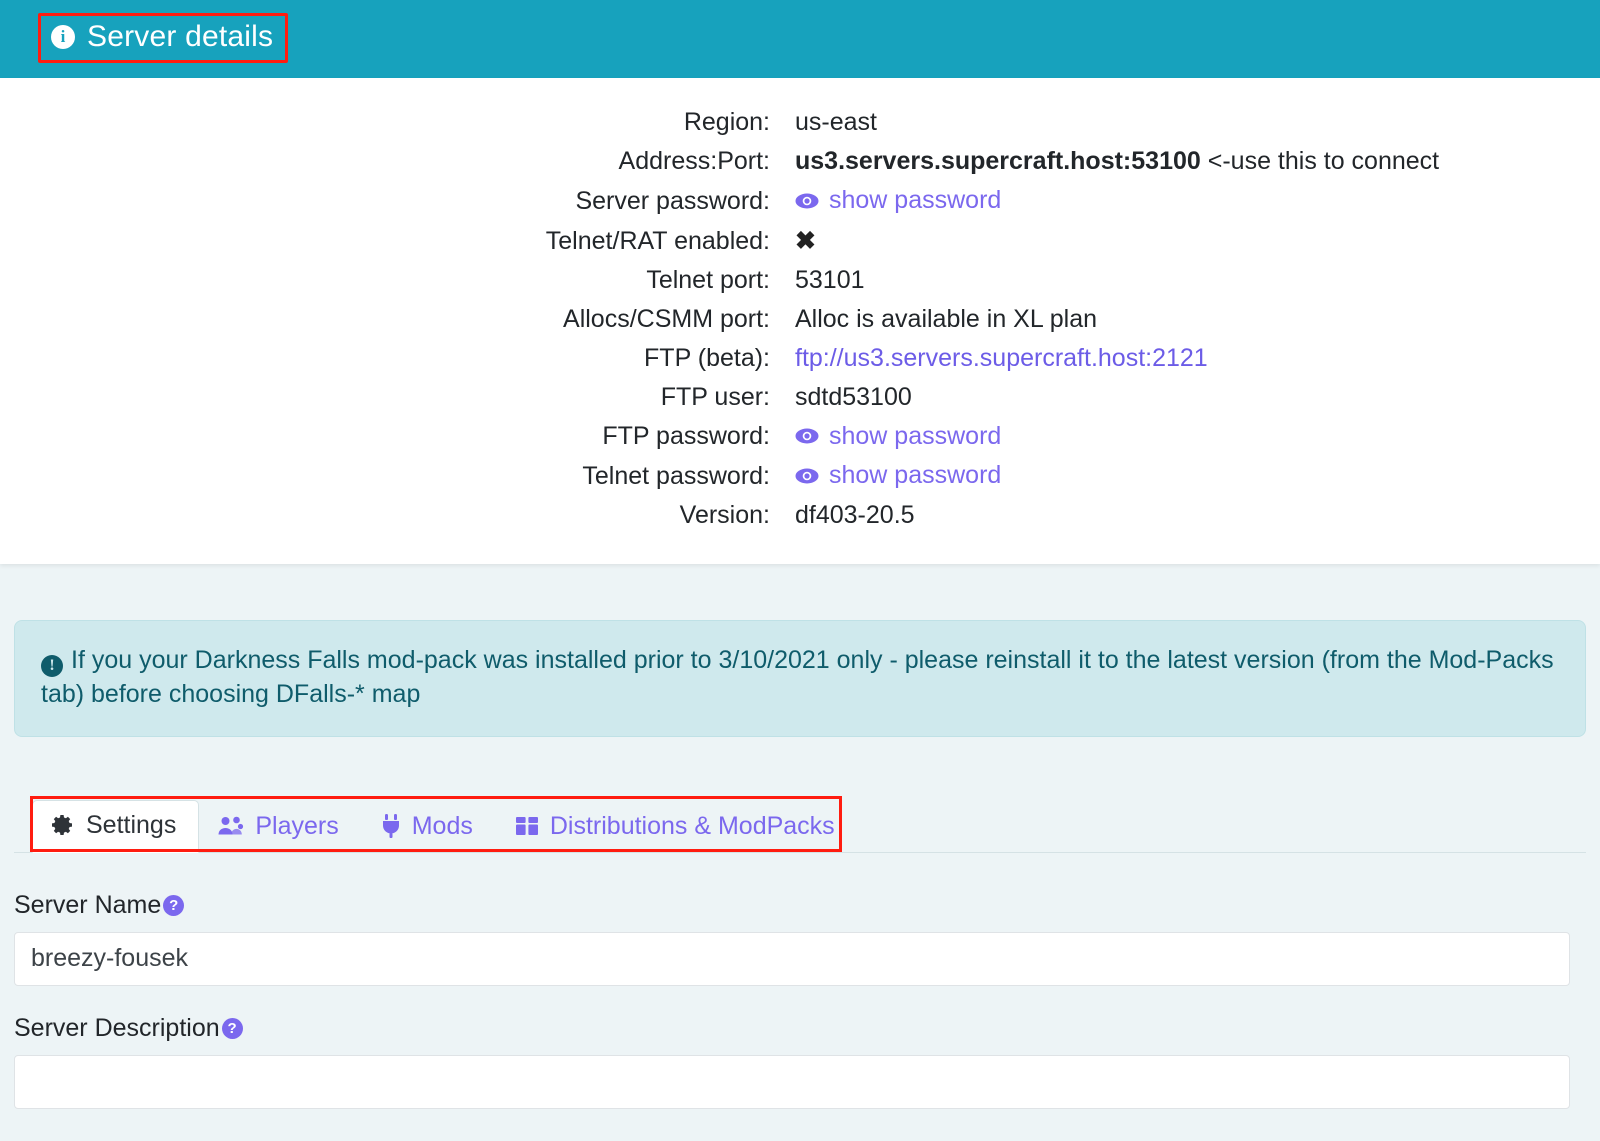  I want to click on detail-label: FTP user:, so click(715, 396).